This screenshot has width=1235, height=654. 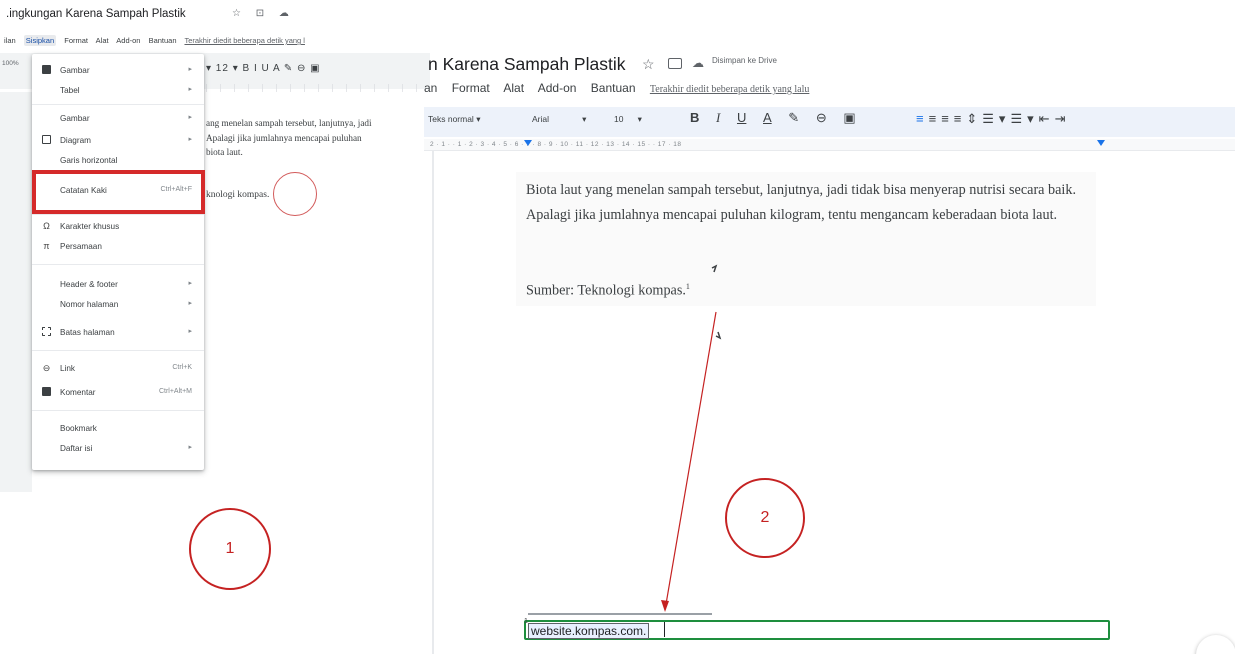 I want to click on caret-mark-bottom, so click(x=718, y=335).